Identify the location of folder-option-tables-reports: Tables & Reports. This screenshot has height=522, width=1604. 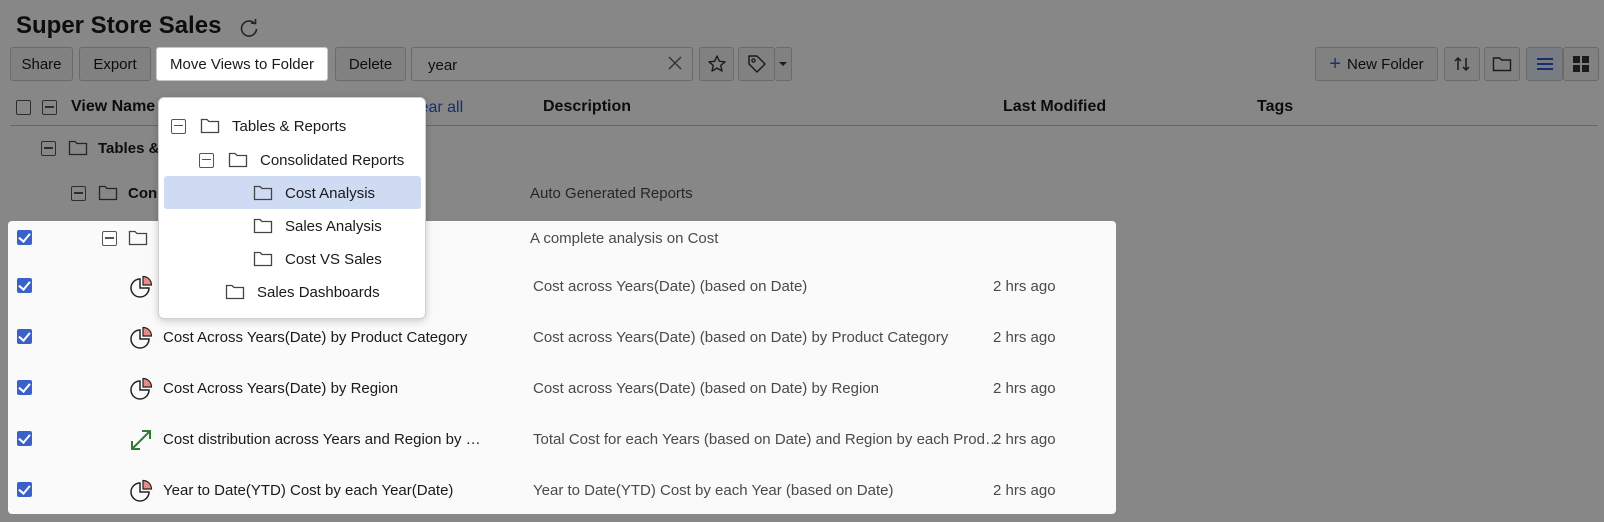
(258, 126).